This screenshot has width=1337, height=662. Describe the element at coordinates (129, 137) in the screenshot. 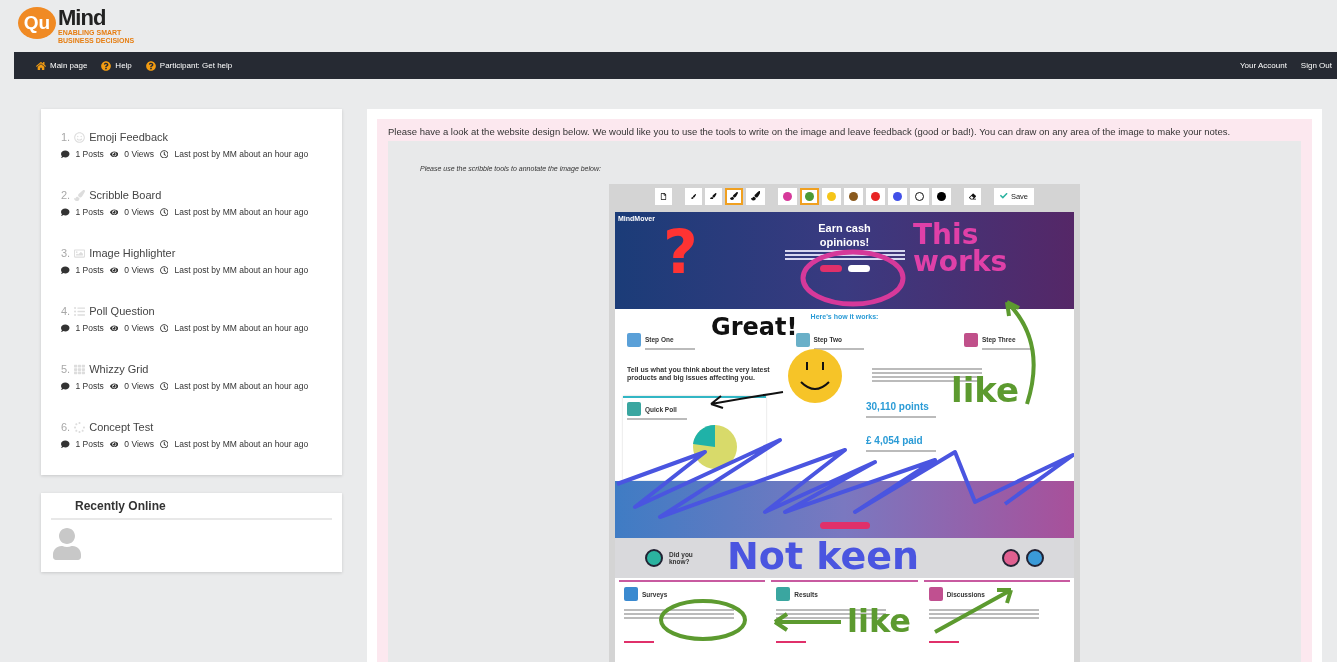

I see `activity-title: Emoji Feedback` at that location.